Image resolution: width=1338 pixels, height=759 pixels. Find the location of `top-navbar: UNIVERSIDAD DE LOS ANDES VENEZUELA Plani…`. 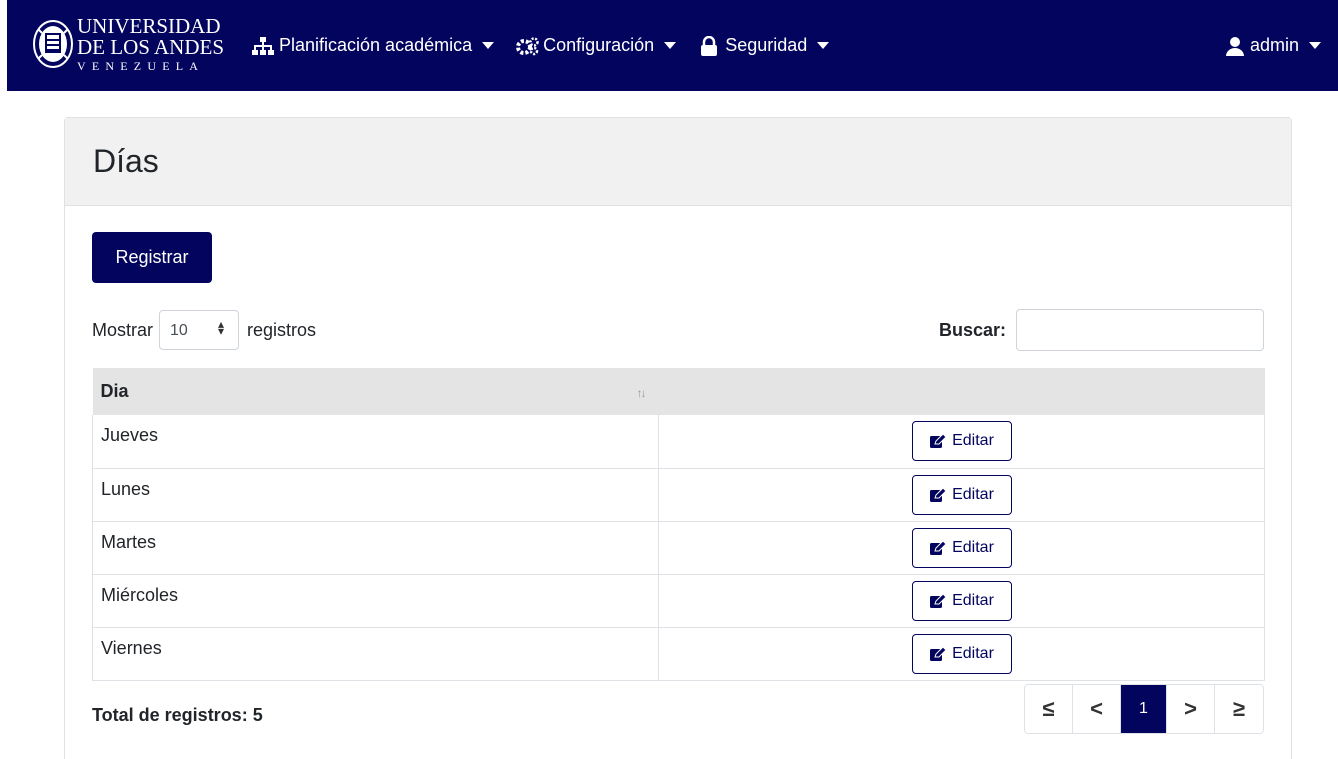

top-navbar: UNIVERSIDAD DE LOS ANDES VENEZUELA Plani… is located at coordinates (672, 45).